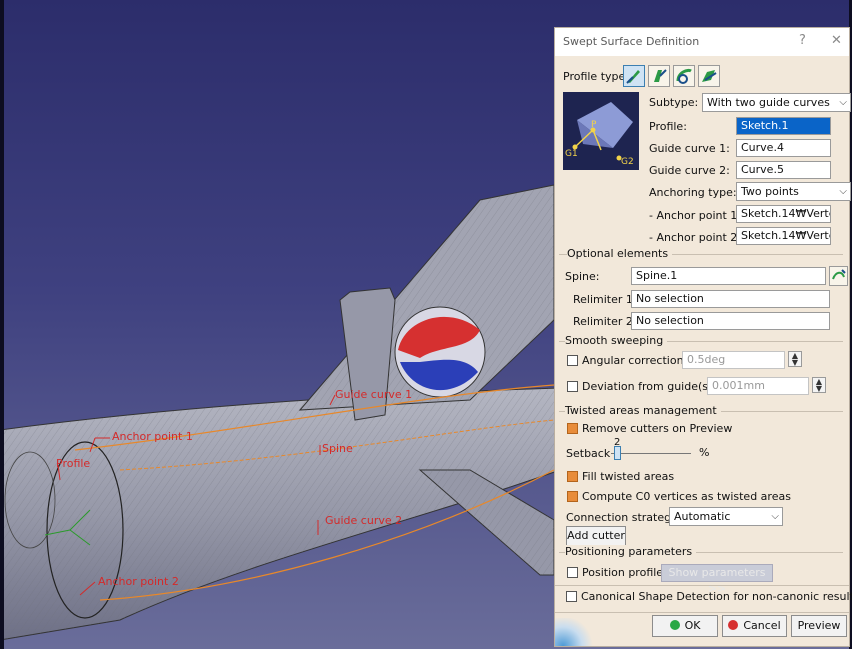 The image size is (852, 649). Describe the element at coordinates (733, 360) in the screenshot. I see `angular-correction-field: 0.5deg` at that location.